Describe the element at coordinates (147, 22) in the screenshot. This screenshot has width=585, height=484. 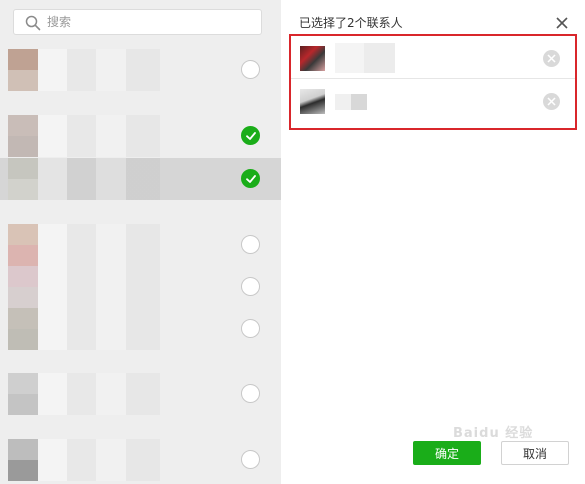
I see `search-input` at that location.